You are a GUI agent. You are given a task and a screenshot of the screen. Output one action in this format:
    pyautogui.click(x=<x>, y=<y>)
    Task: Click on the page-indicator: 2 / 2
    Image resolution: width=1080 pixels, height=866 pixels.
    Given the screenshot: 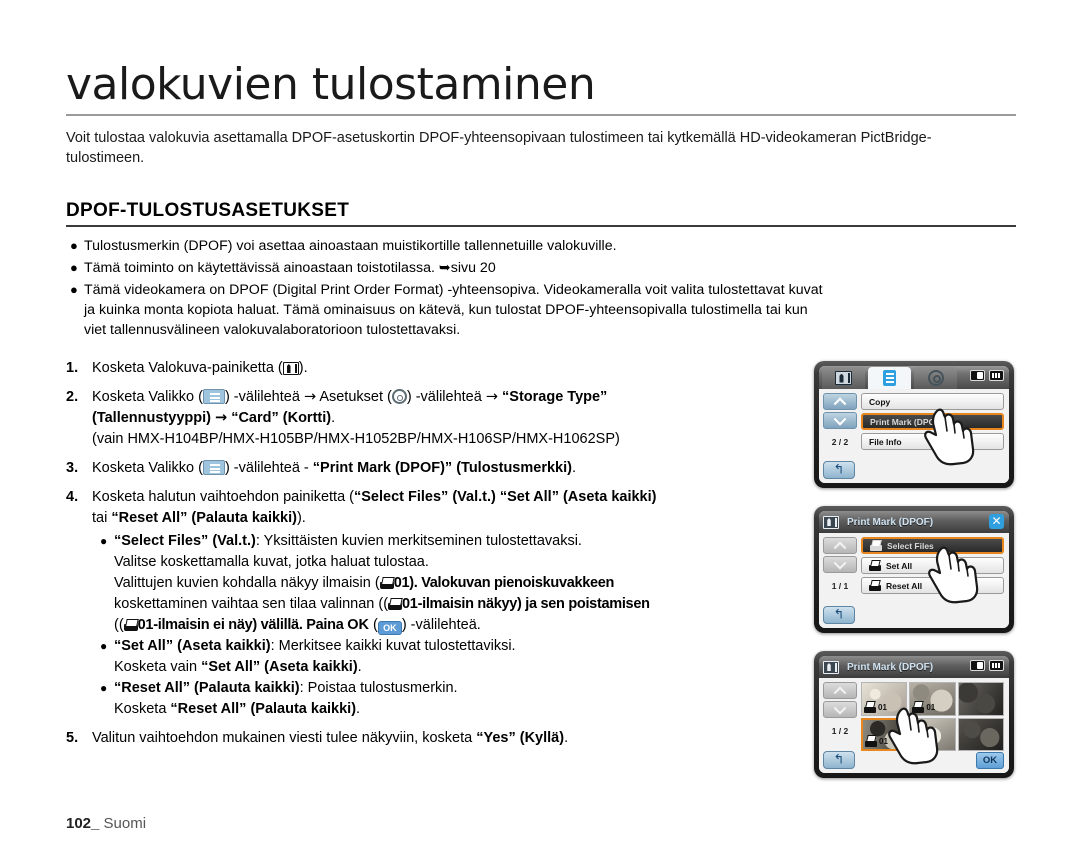 What is the action you would take?
    pyautogui.click(x=840, y=442)
    